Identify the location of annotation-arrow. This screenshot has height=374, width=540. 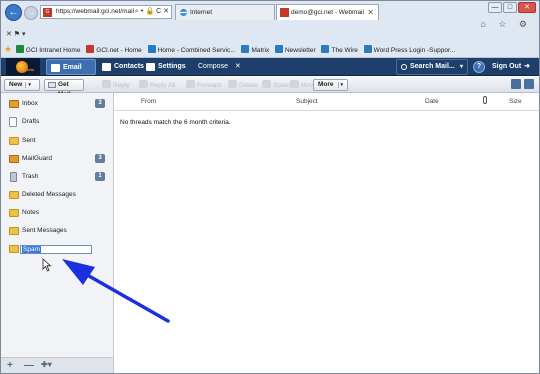
(116, 291).